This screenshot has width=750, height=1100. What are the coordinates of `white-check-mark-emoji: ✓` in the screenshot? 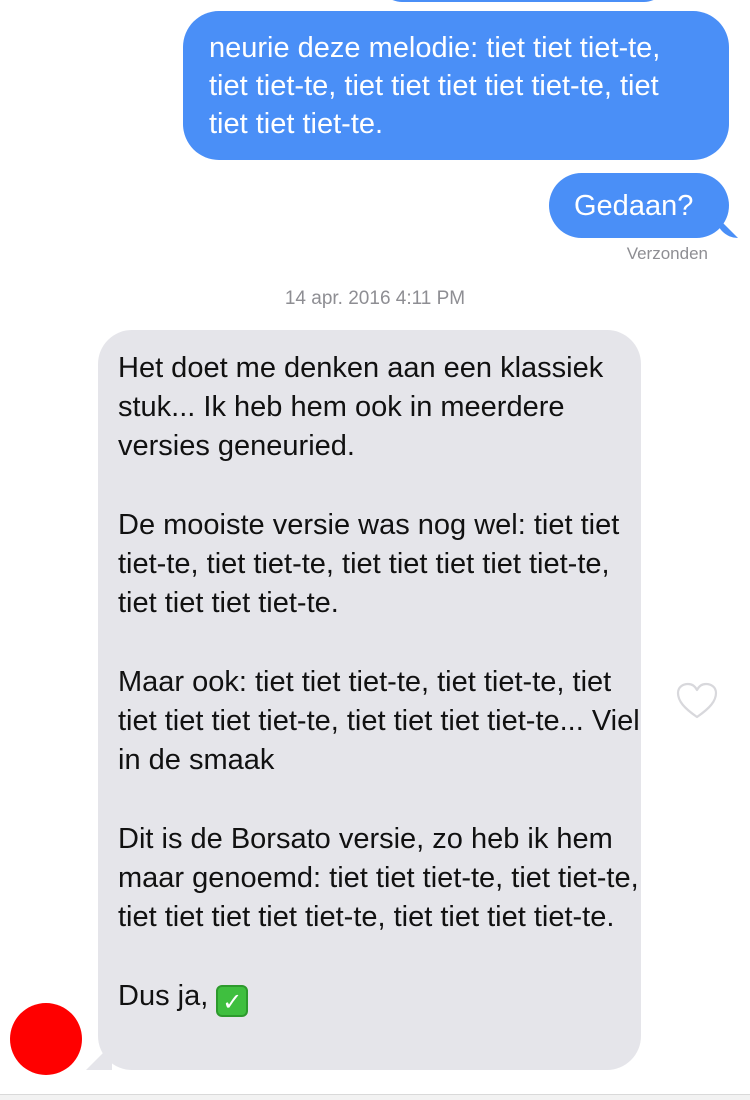 It's located at (232, 1001).